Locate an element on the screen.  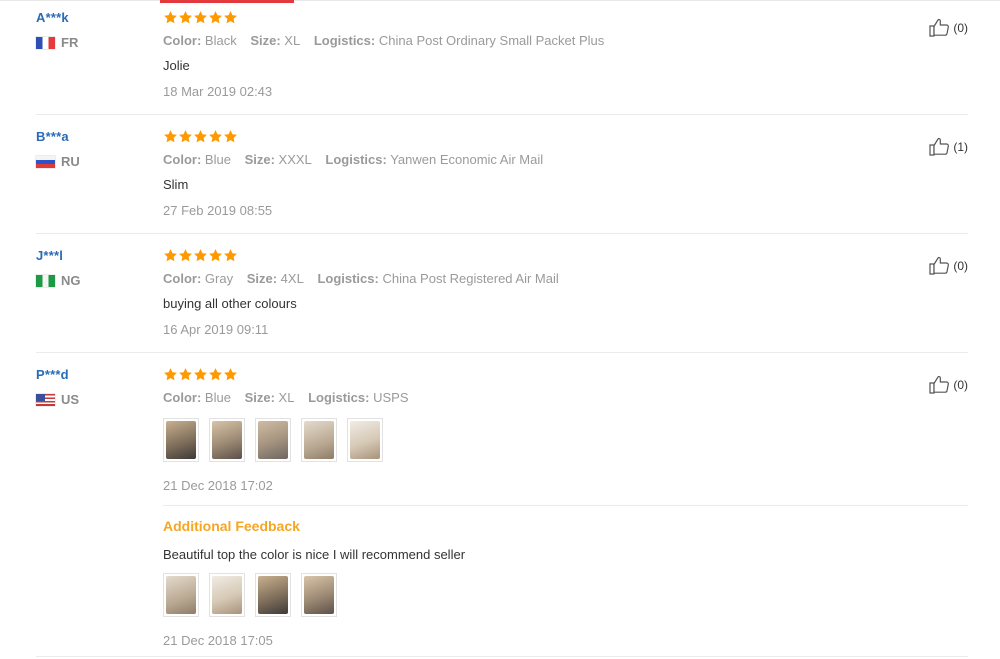
review-text: buying all other colours is located at coordinates (230, 303).